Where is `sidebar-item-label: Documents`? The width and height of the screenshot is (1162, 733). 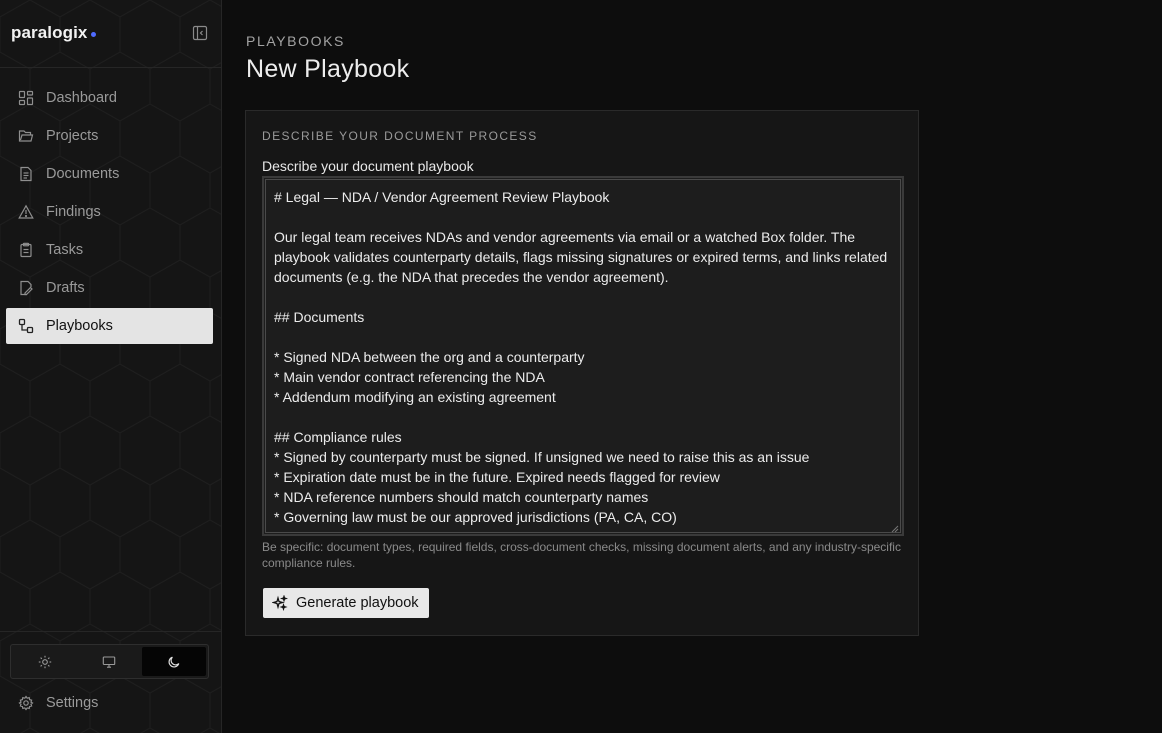 sidebar-item-label: Documents is located at coordinates (83, 174).